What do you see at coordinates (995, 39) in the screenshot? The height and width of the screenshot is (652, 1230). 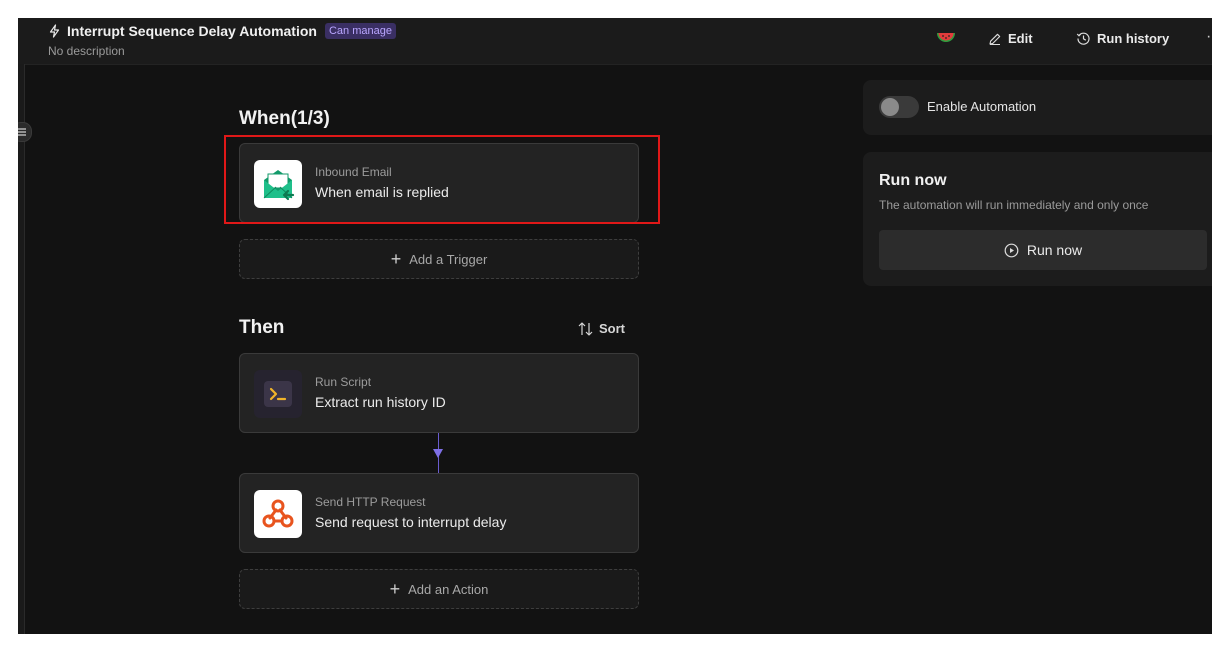 I see `edit-icon` at bounding box center [995, 39].